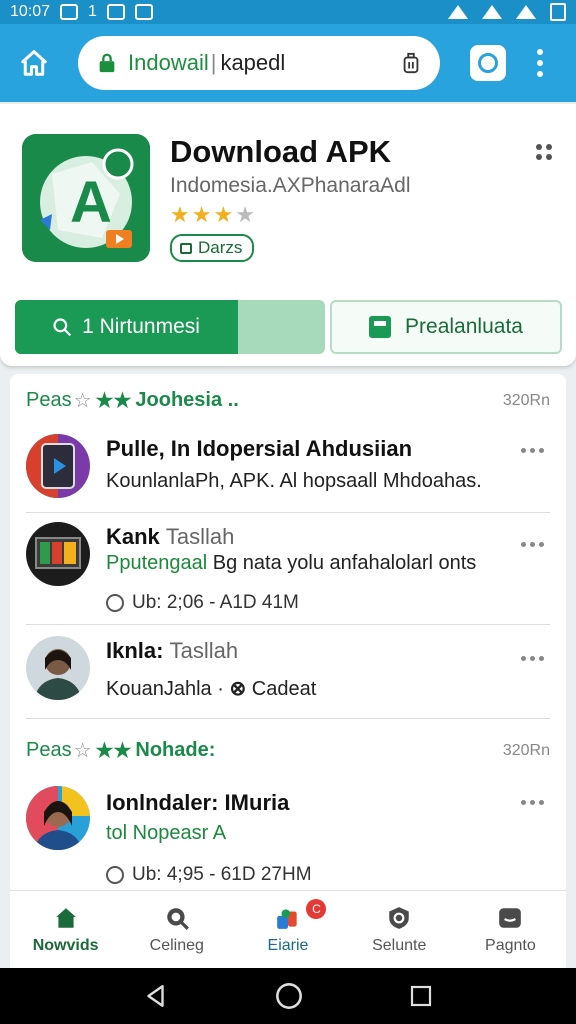 The height and width of the screenshot is (1024, 576). I want to click on section-title: Joohesia .., so click(187, 400).